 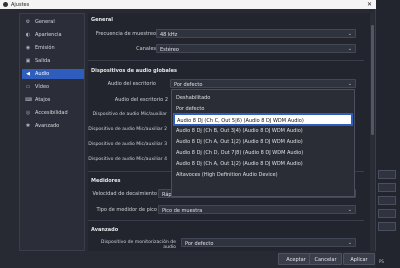 I want to click on accessibility-icon: ◎, so click(x=28, y=113).